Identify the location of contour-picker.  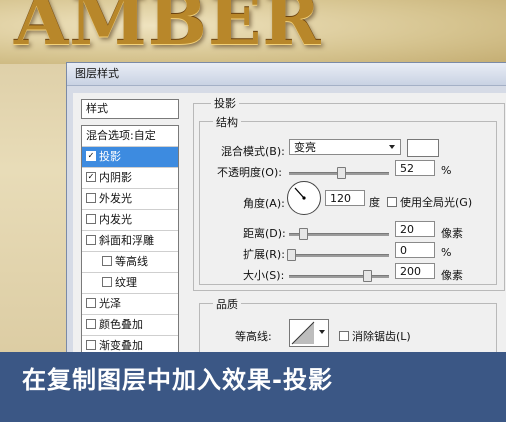
(309, 333).